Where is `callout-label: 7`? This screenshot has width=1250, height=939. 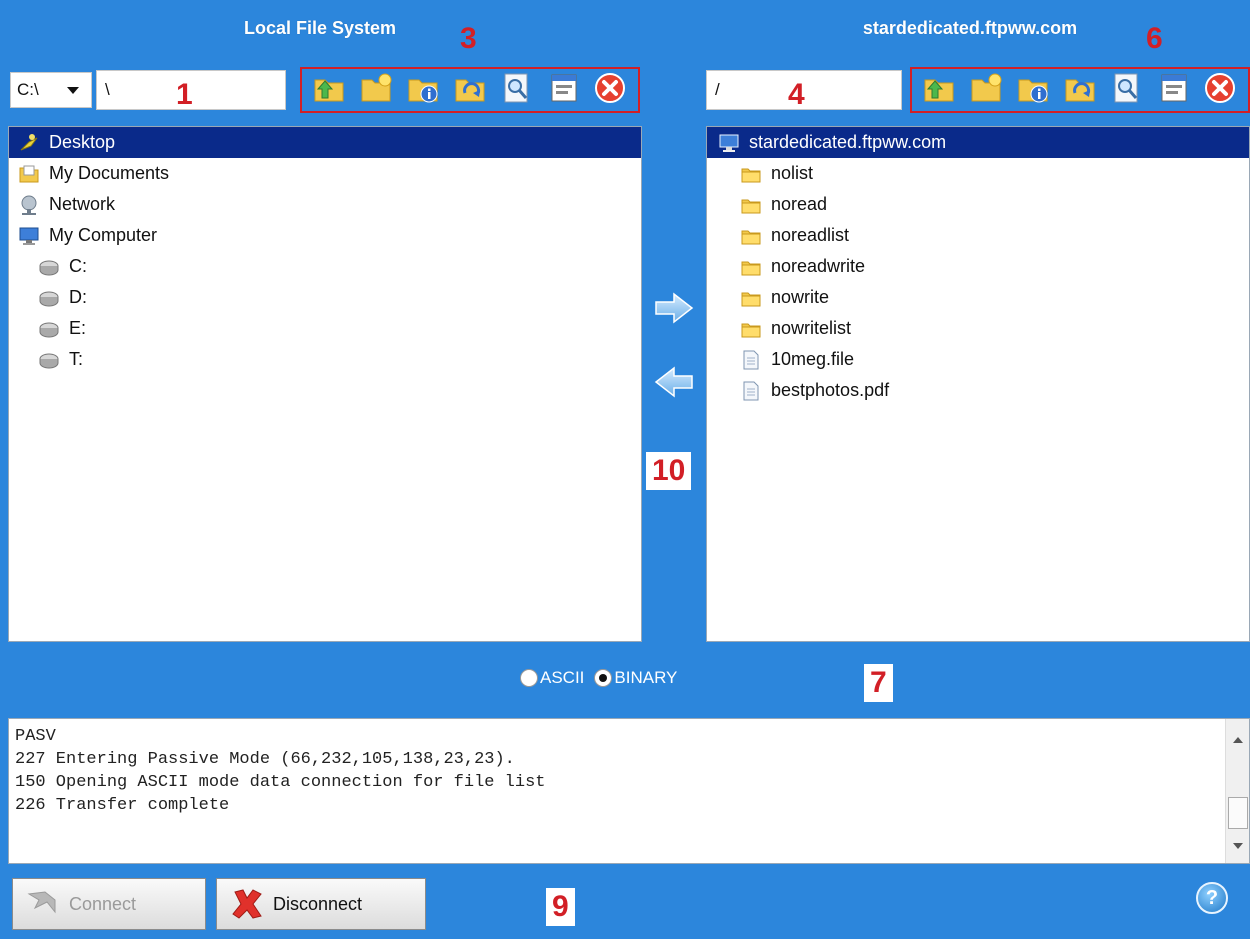 callout-label: 7 is located at coordinates (878, 683).